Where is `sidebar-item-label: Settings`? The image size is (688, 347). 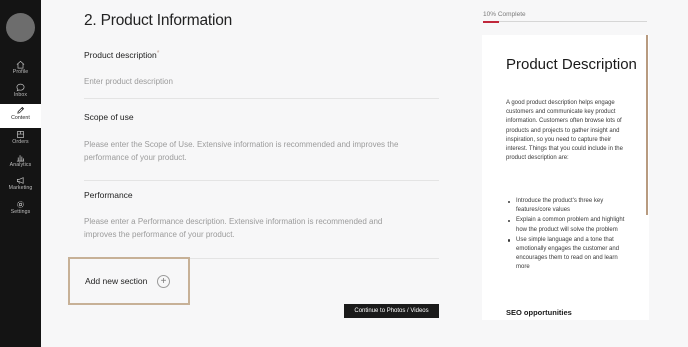
sidebar-item-label: Settings is located at coordinates (20, 212).